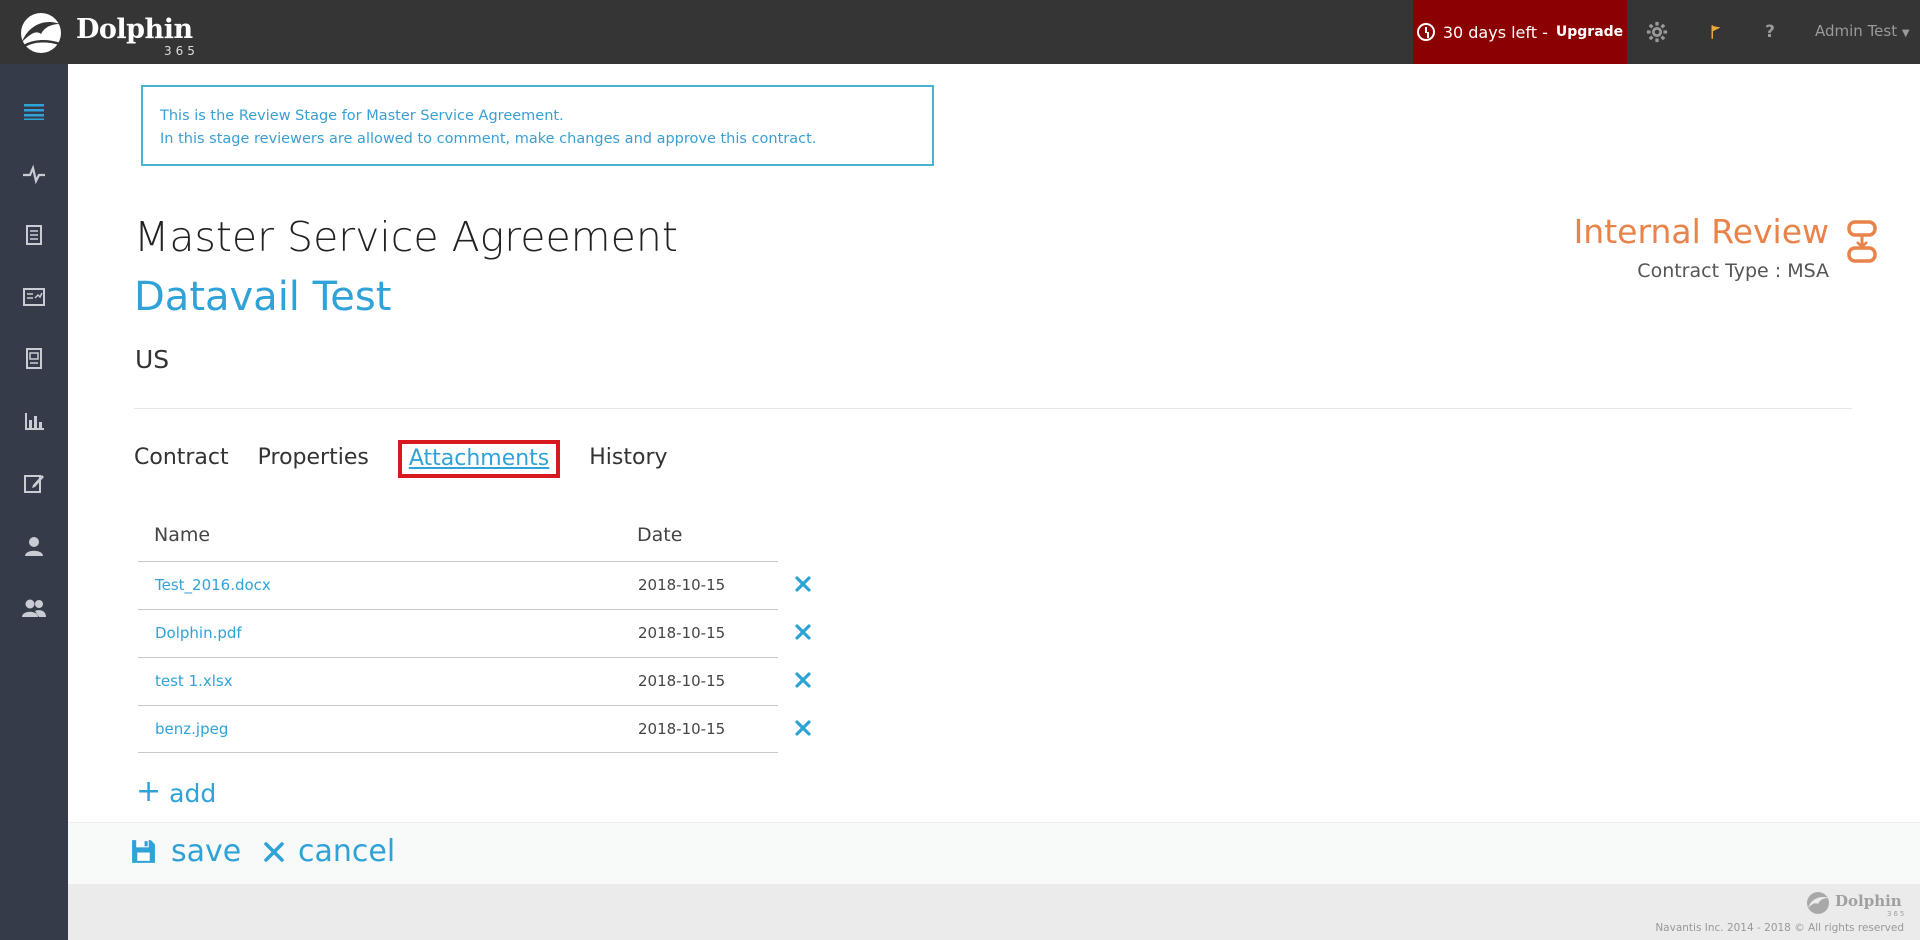 The width and height of the screenshot is (1920, 940). Describe the element at coordinates (313, 461) in the screenshot. I see `tab-properties: Properties` at that location.